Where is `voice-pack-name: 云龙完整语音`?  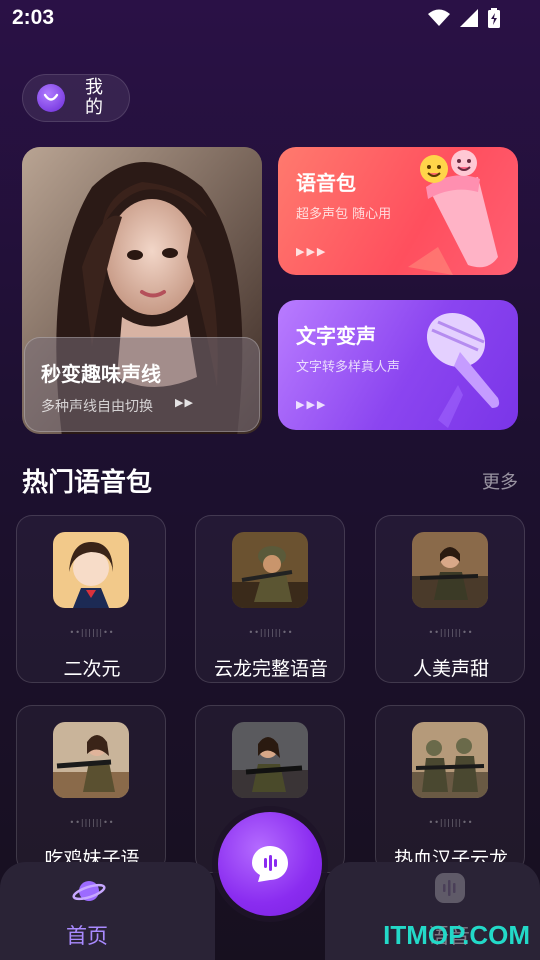 voice-pack-name: 云龙完整语音 is located at coordinates (270, 669).